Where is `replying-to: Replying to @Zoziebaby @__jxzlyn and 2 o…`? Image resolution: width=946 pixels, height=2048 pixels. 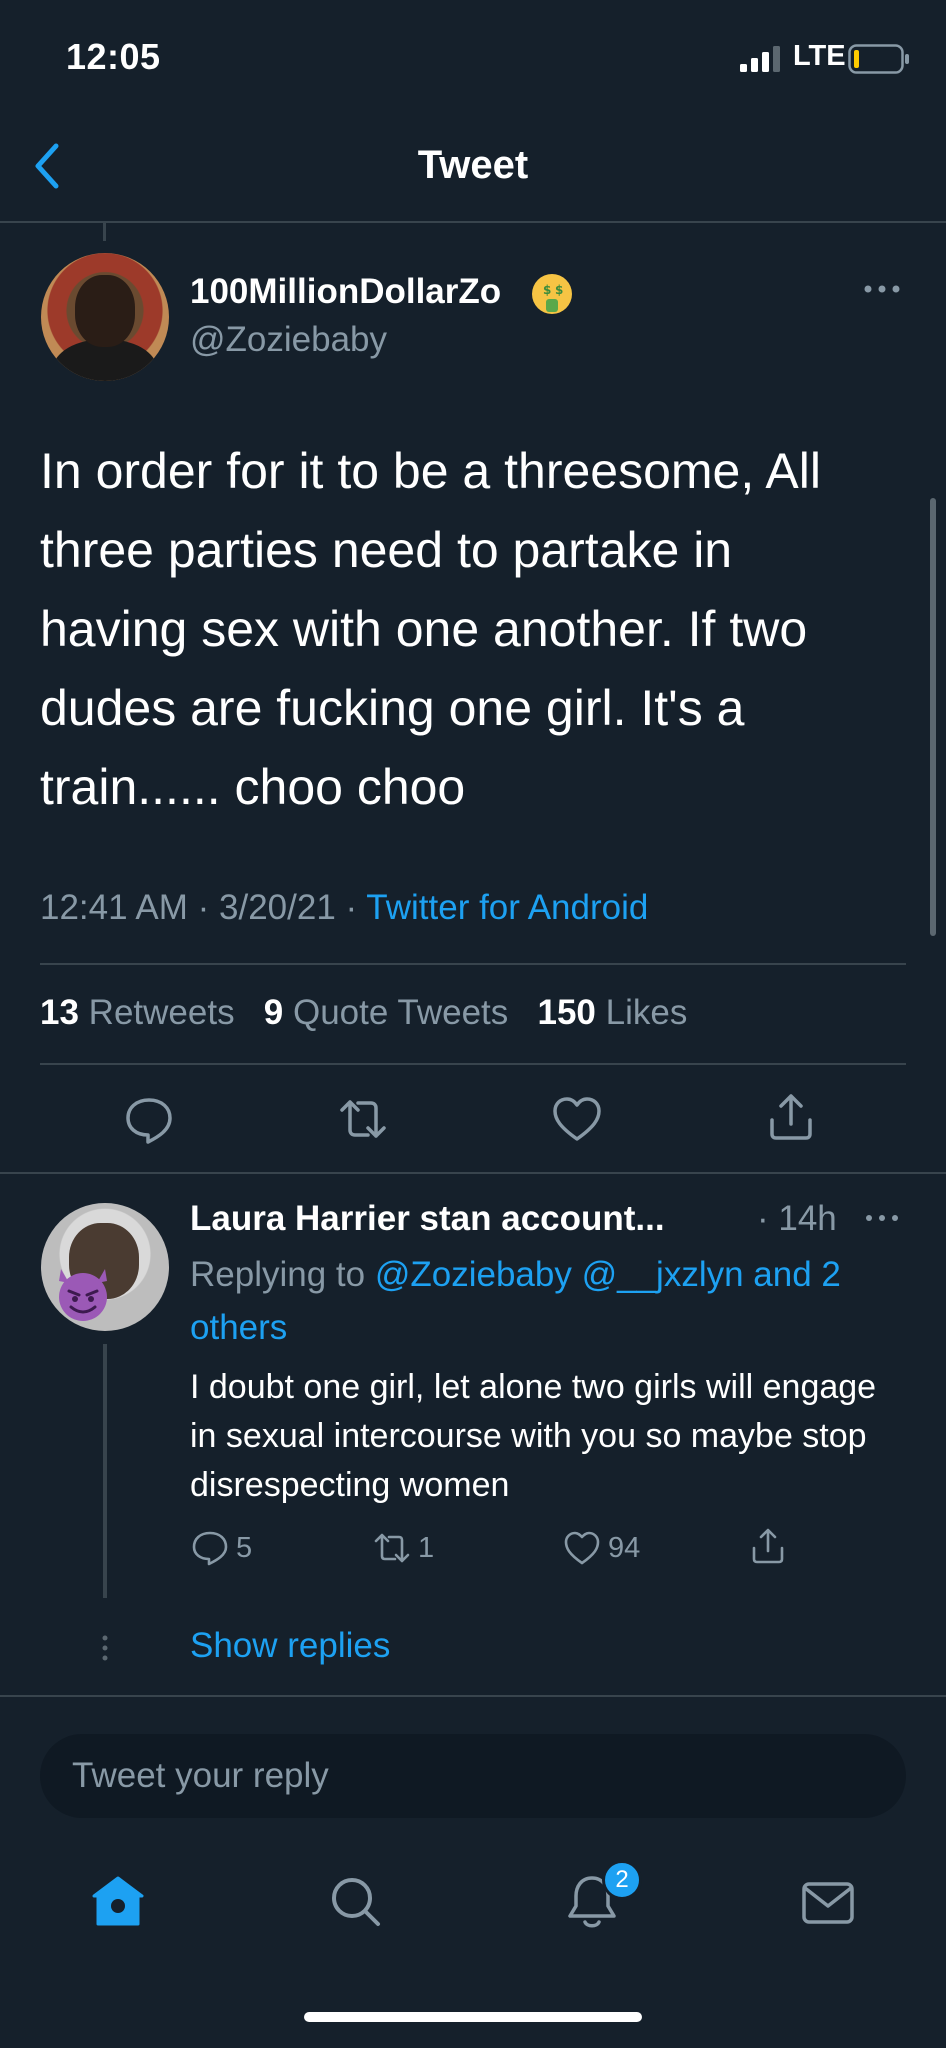
replying-to: Replying to @Zoziebaby @__jxzlyn and 2 o… is located at coordinates (550, 1301).